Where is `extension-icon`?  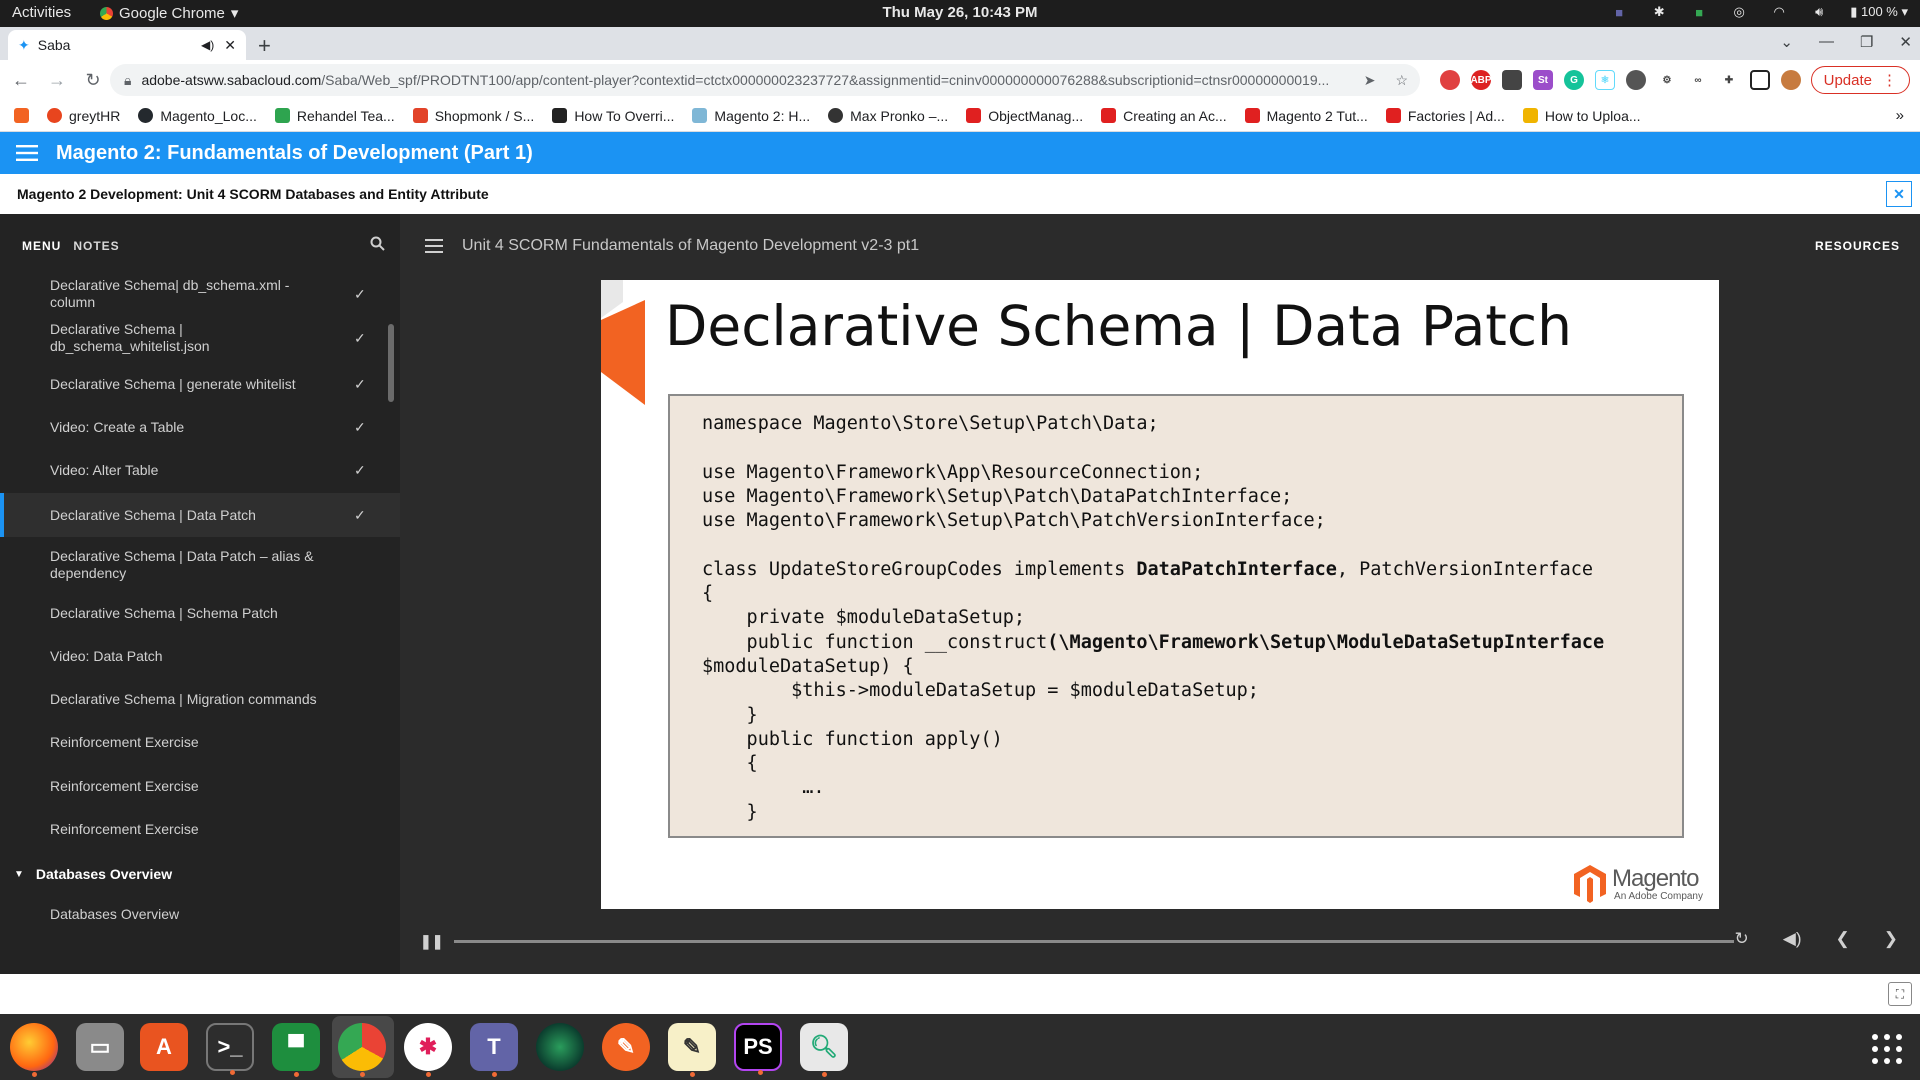 extension-icon is located at coordinates (1450, 80).